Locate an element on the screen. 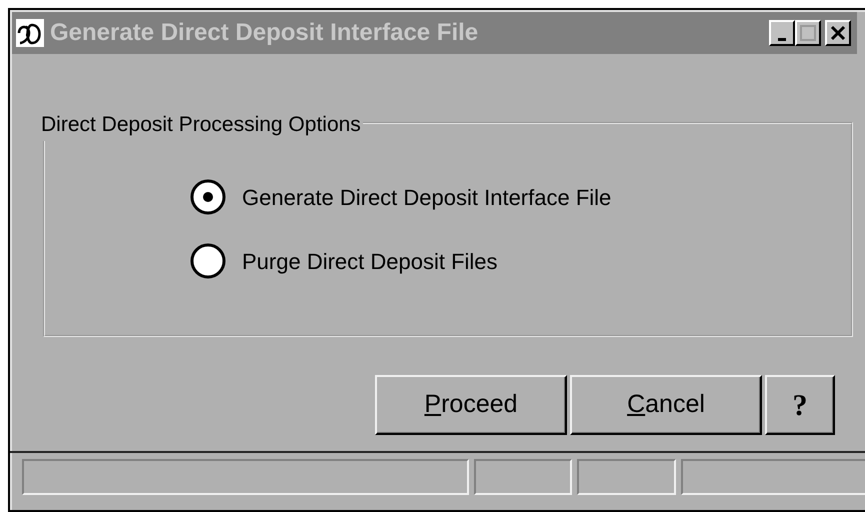 This screenshot has width=865, height=512. close-button is located at coordinates (838, 33).